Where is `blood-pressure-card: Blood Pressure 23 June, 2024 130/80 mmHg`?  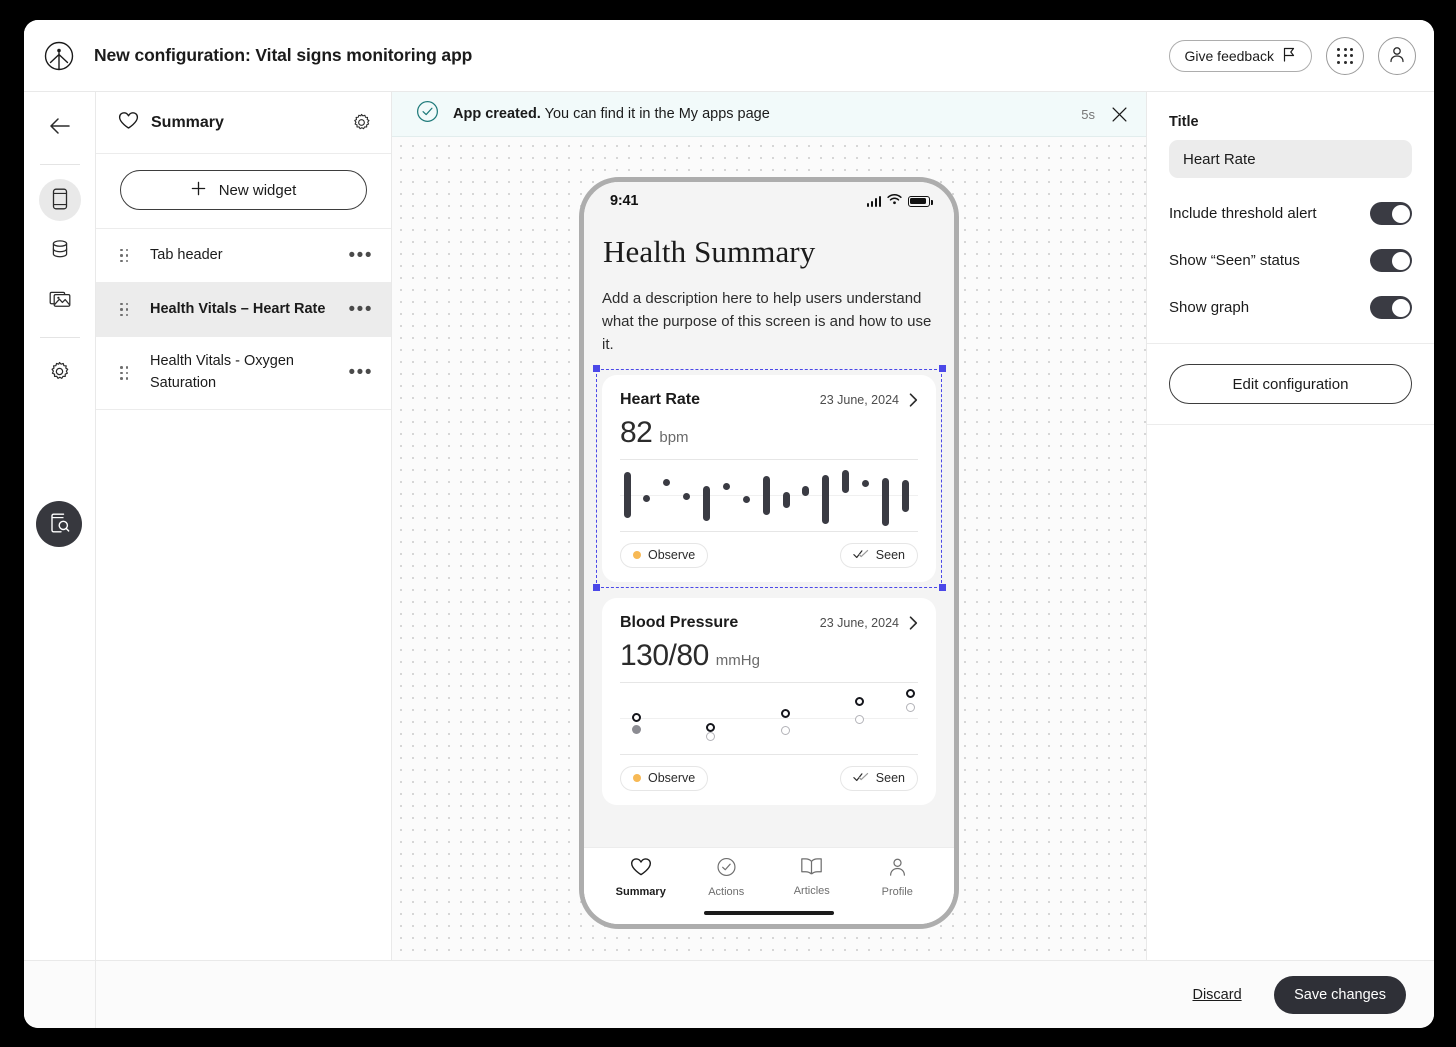 blood-pressure-card: Blood Pressure 23 June, 2024 130/80 mmHg is located at coordinates (769, 701).